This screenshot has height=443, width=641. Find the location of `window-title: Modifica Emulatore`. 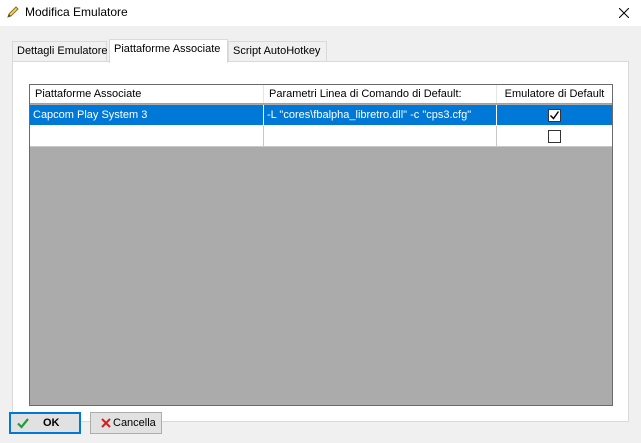

window-title: Modifica Emulatore is located at coordinates (76, 12).